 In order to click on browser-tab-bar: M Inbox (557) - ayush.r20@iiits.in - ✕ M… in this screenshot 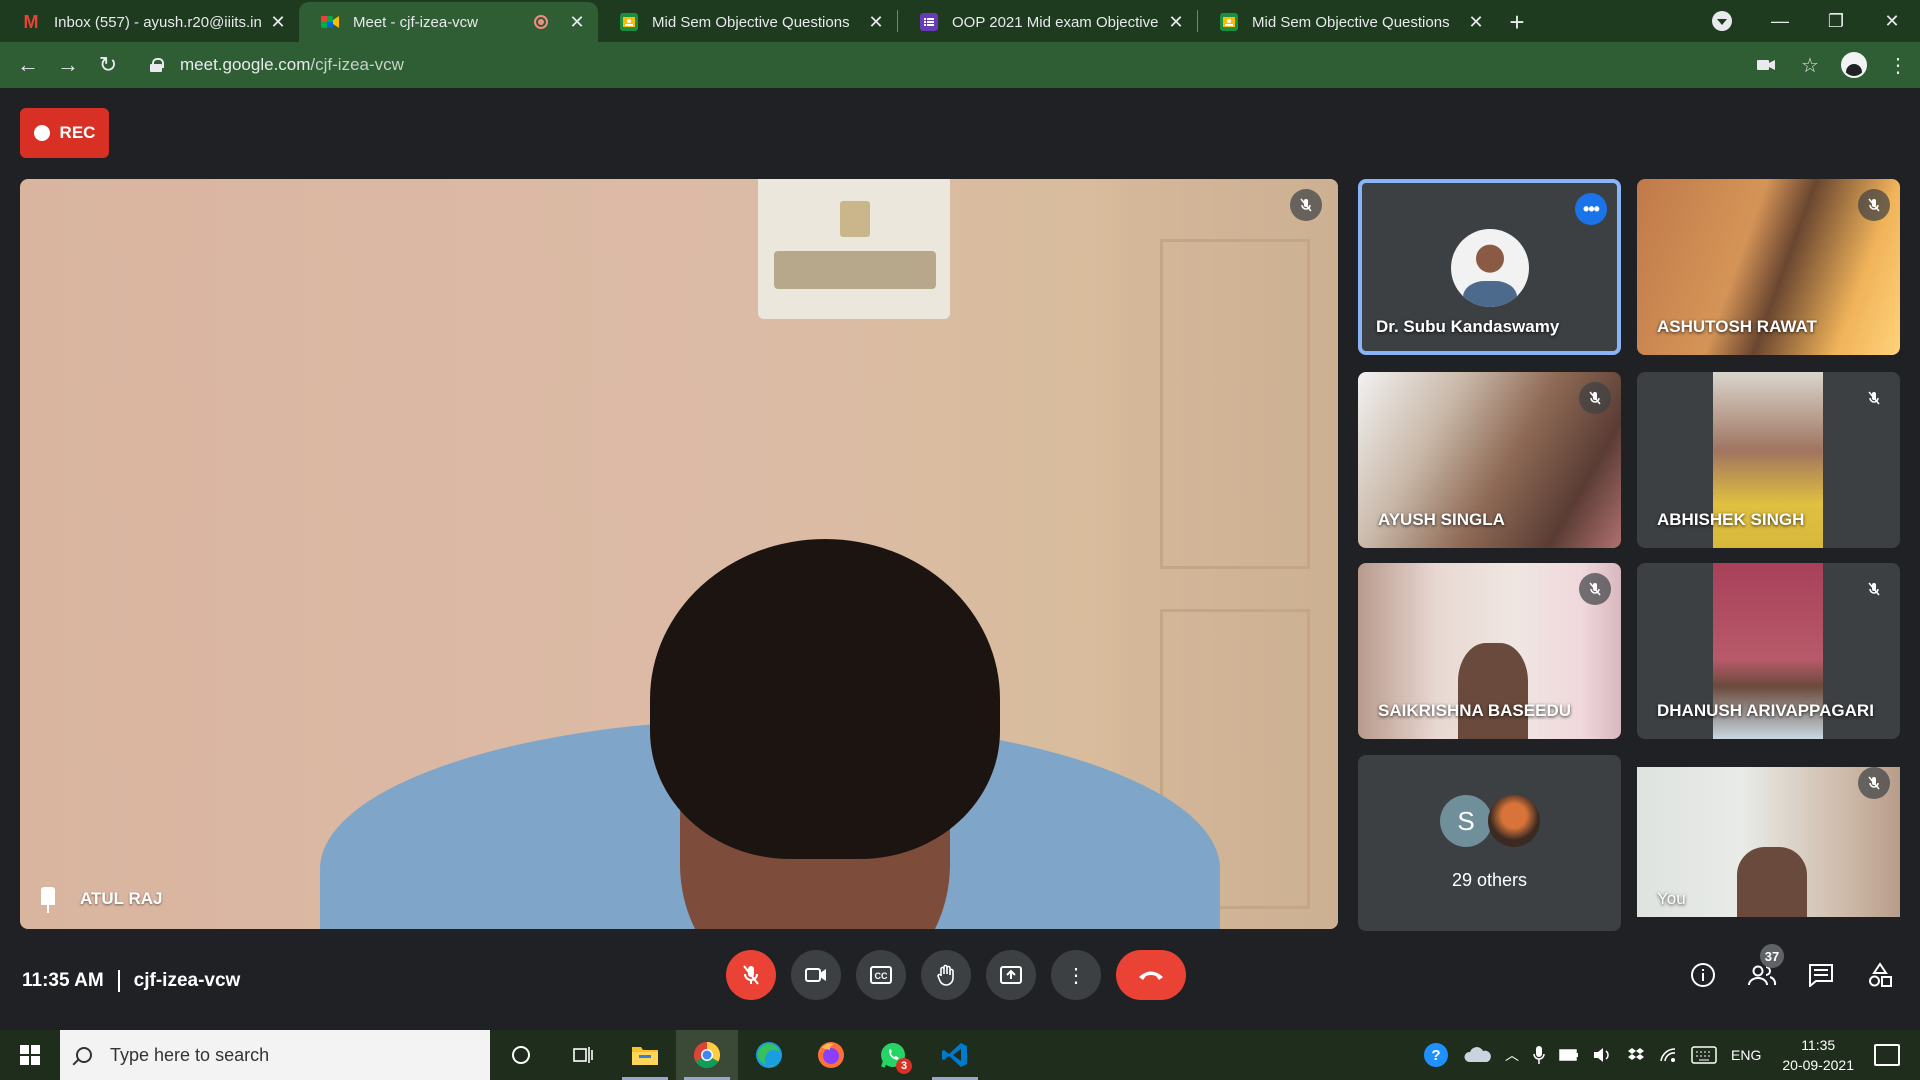, I will do `click(960, 21)`.